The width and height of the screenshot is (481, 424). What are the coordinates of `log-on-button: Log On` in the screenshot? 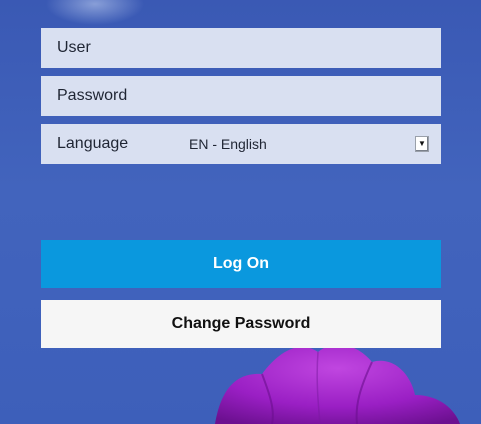 It's located at (241, 264).